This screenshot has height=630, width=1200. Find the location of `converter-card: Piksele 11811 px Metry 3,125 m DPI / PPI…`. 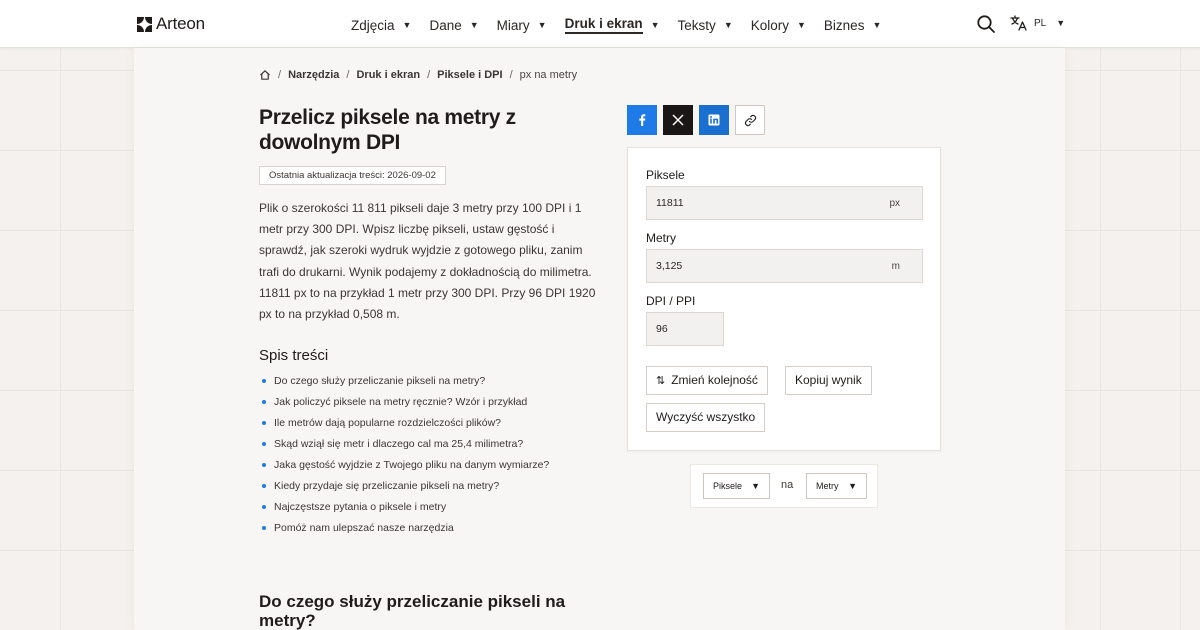

converter-card: Piksele 11811 px Metry 3,125 m DPI / PPI… is located at coordinates (784, 299).